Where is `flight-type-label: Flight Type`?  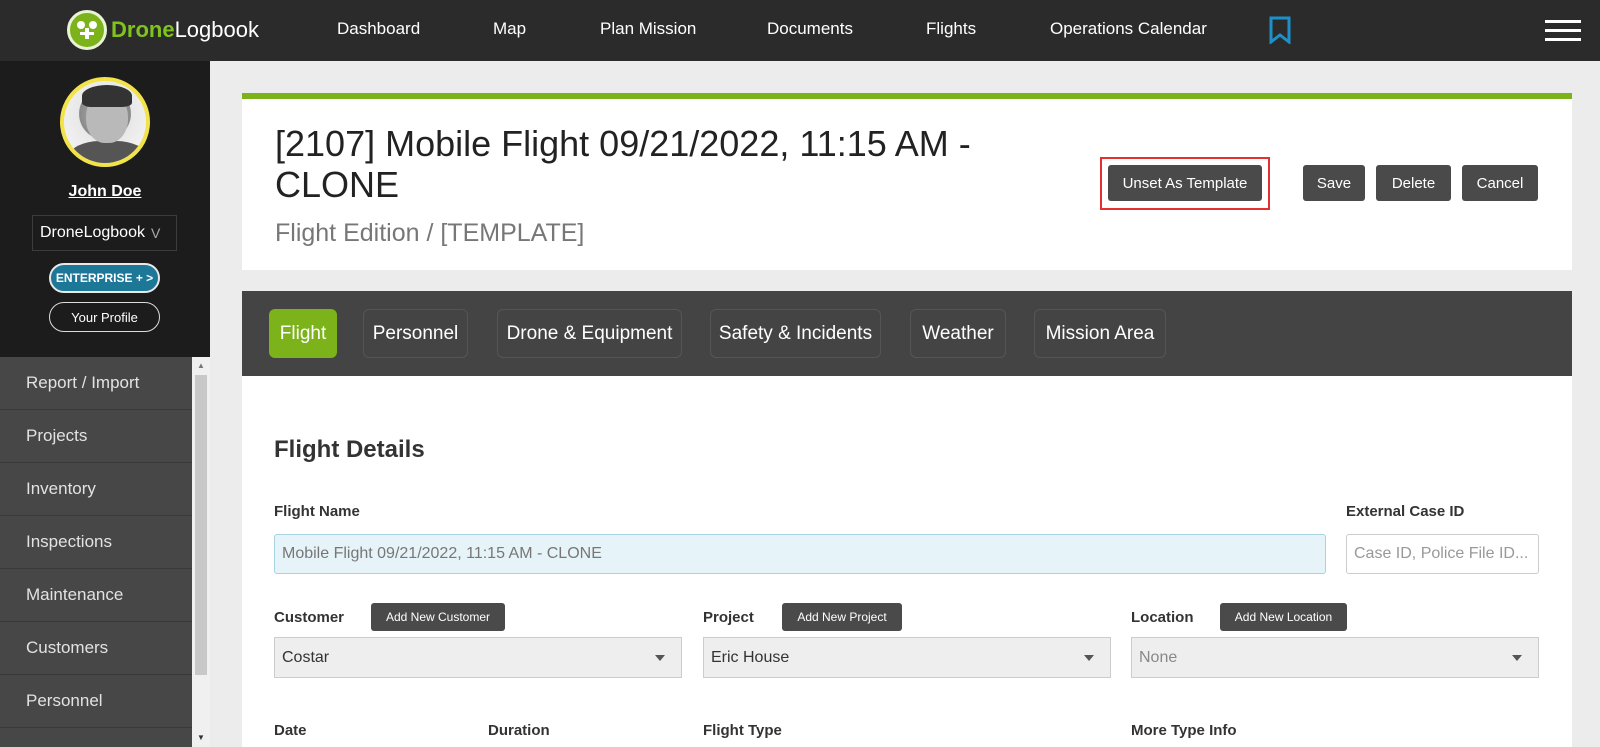 flight-type-label: Flight Type is located at coordinates (742, 730).